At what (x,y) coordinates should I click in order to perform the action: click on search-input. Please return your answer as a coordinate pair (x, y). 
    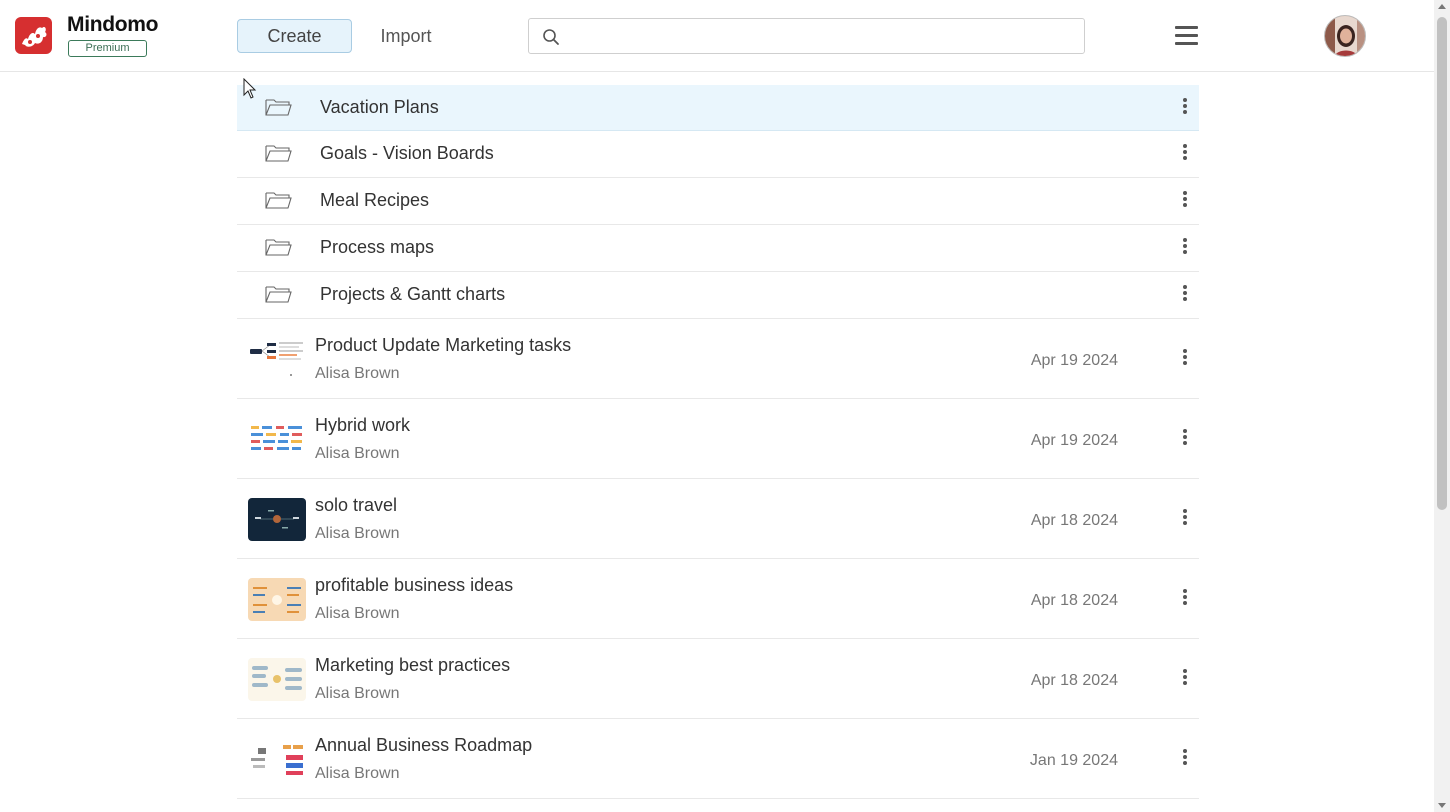
    Looking at the image, I should click on (821, 36).